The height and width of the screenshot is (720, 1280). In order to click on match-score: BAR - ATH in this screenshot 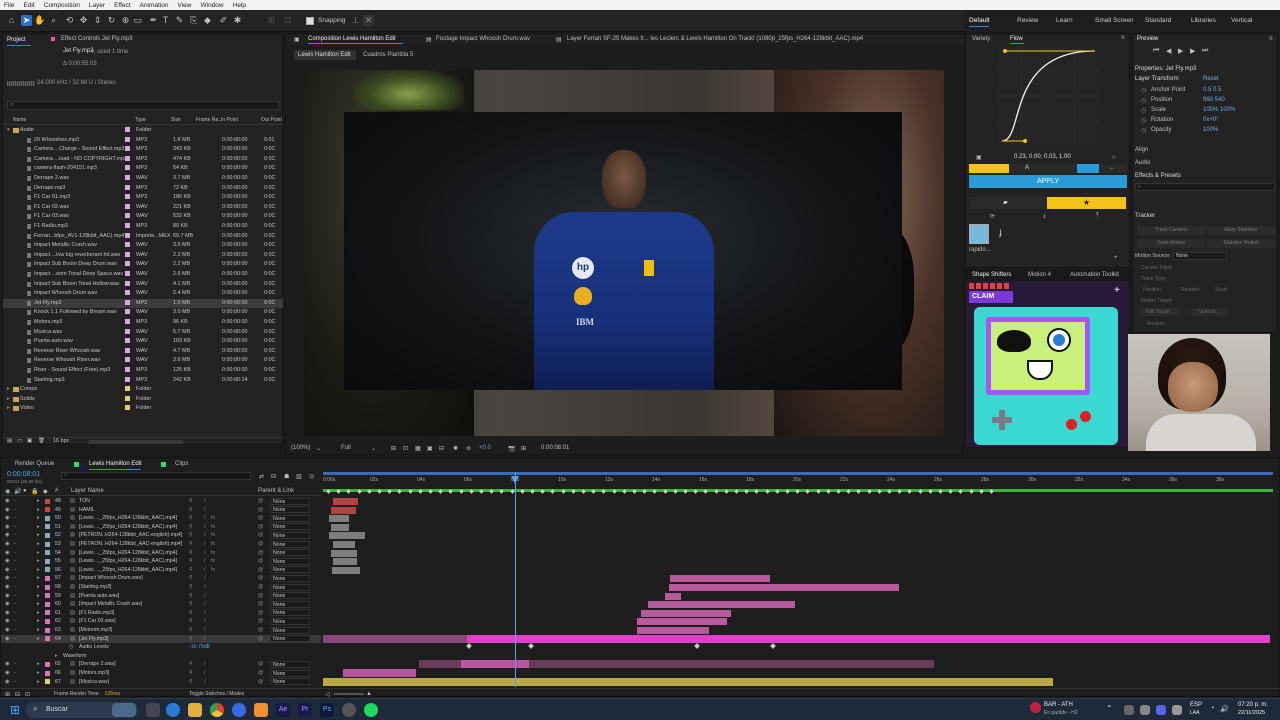, I will do `click(1058, 705)`.